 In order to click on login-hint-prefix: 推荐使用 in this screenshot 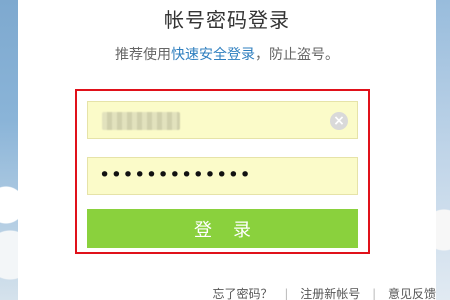, I will do `click(143, 55)`.